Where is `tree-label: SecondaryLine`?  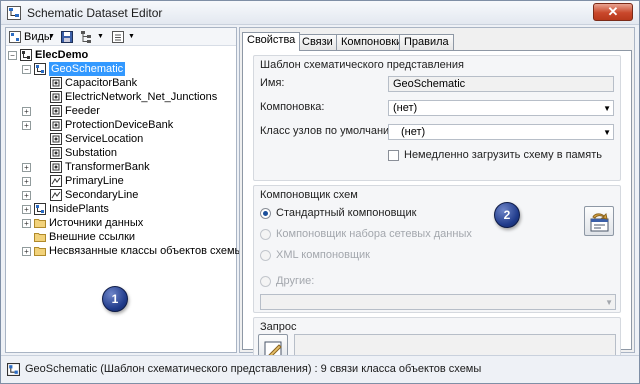 tree-label: SecondaryLine is located at coordinates (102, 195).